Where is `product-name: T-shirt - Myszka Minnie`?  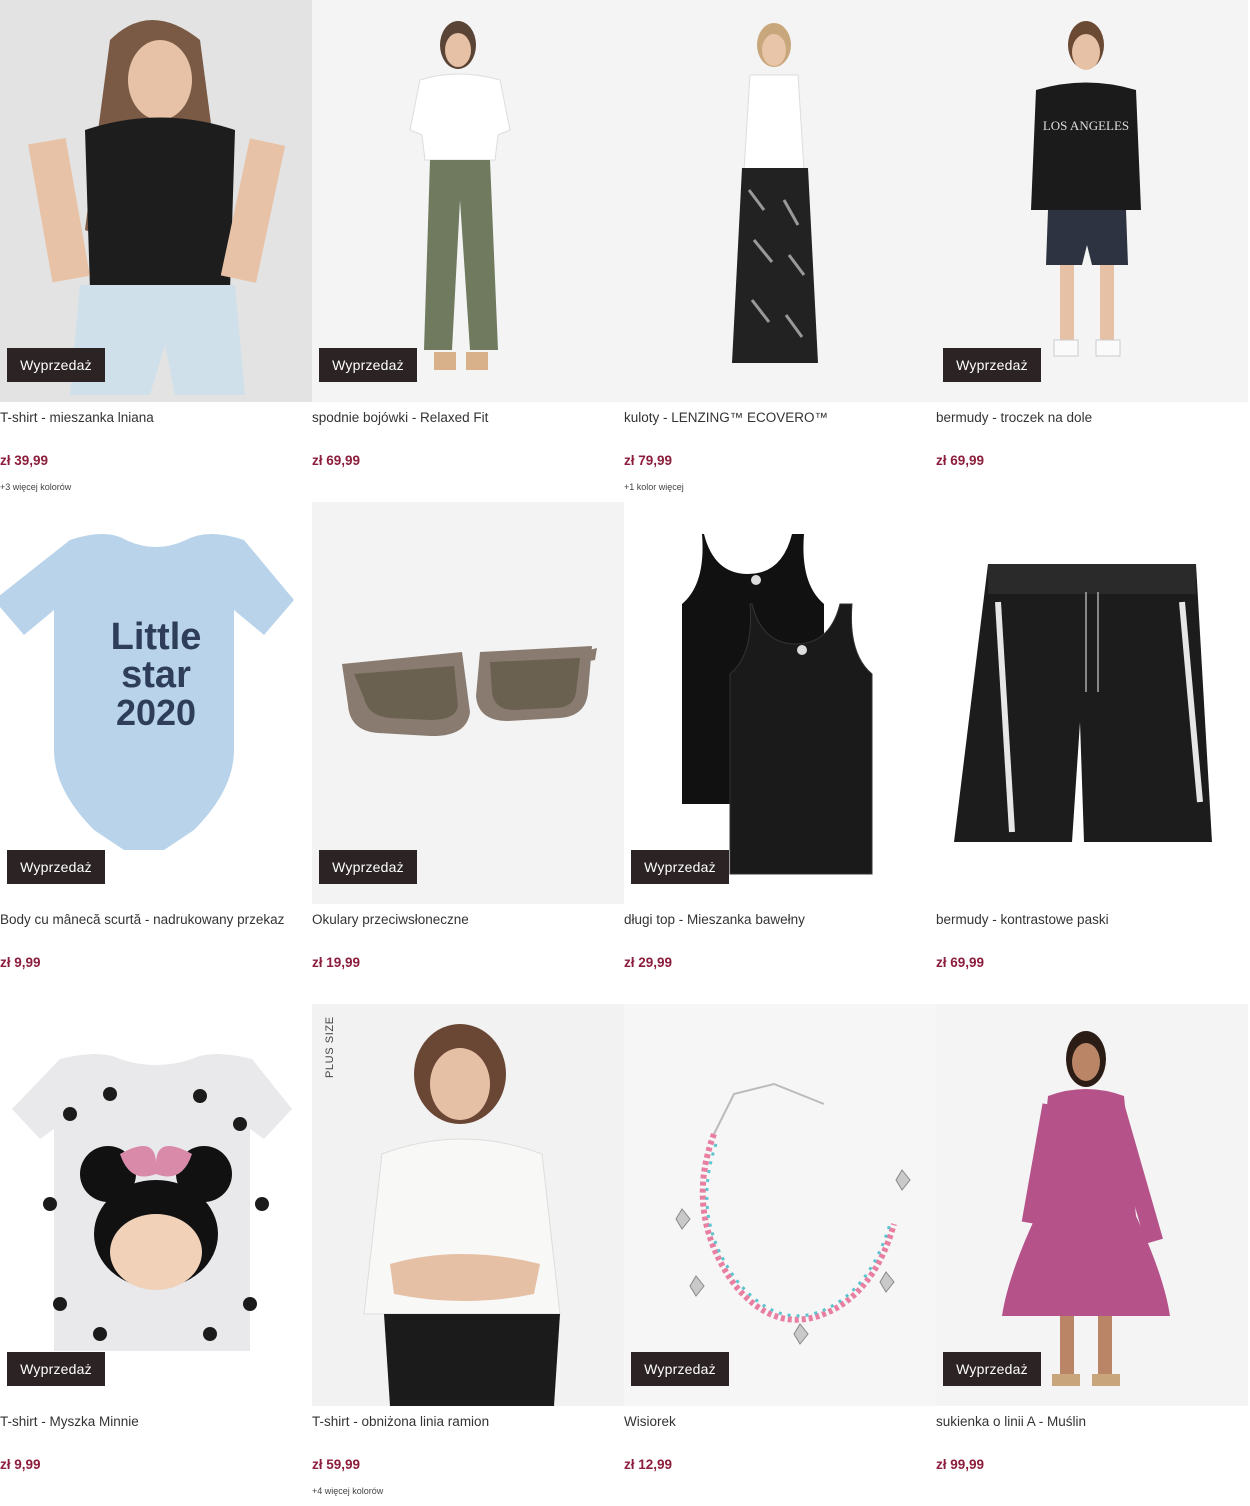 product-name: T-shirt - Myszka Minnie is located at coordinates (69, 1421).